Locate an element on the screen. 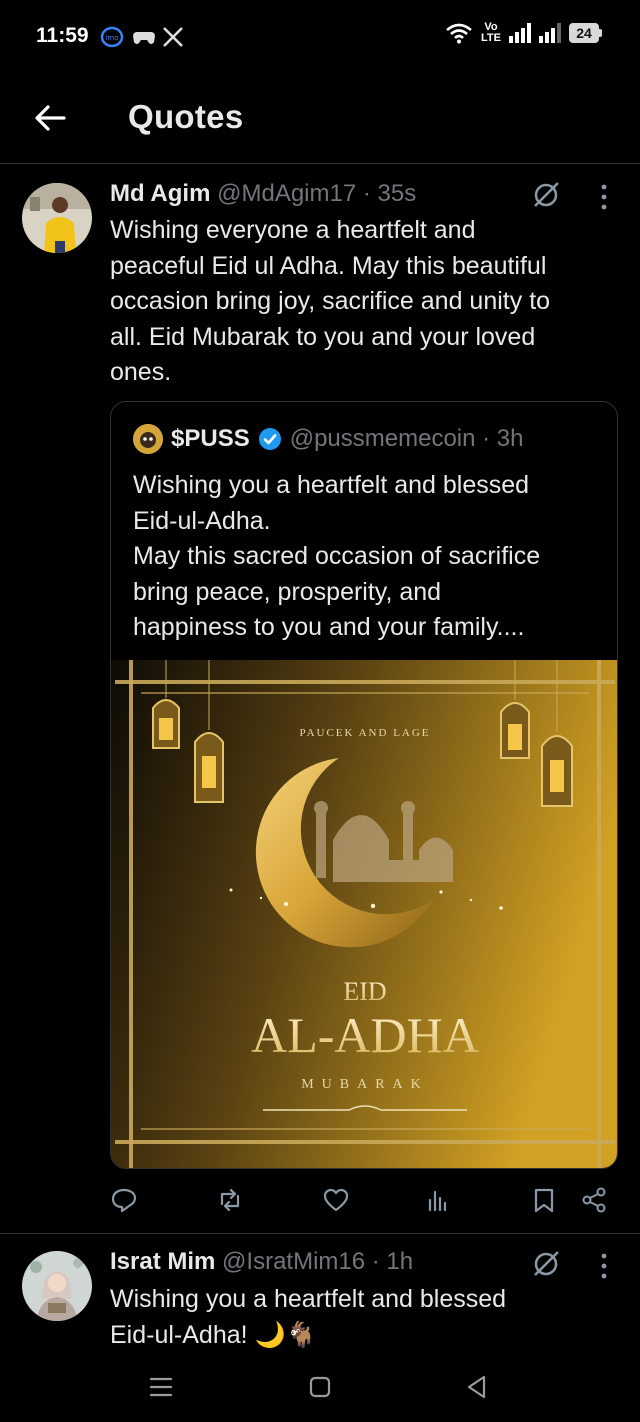  divider is located at coordinates (320, 1233).